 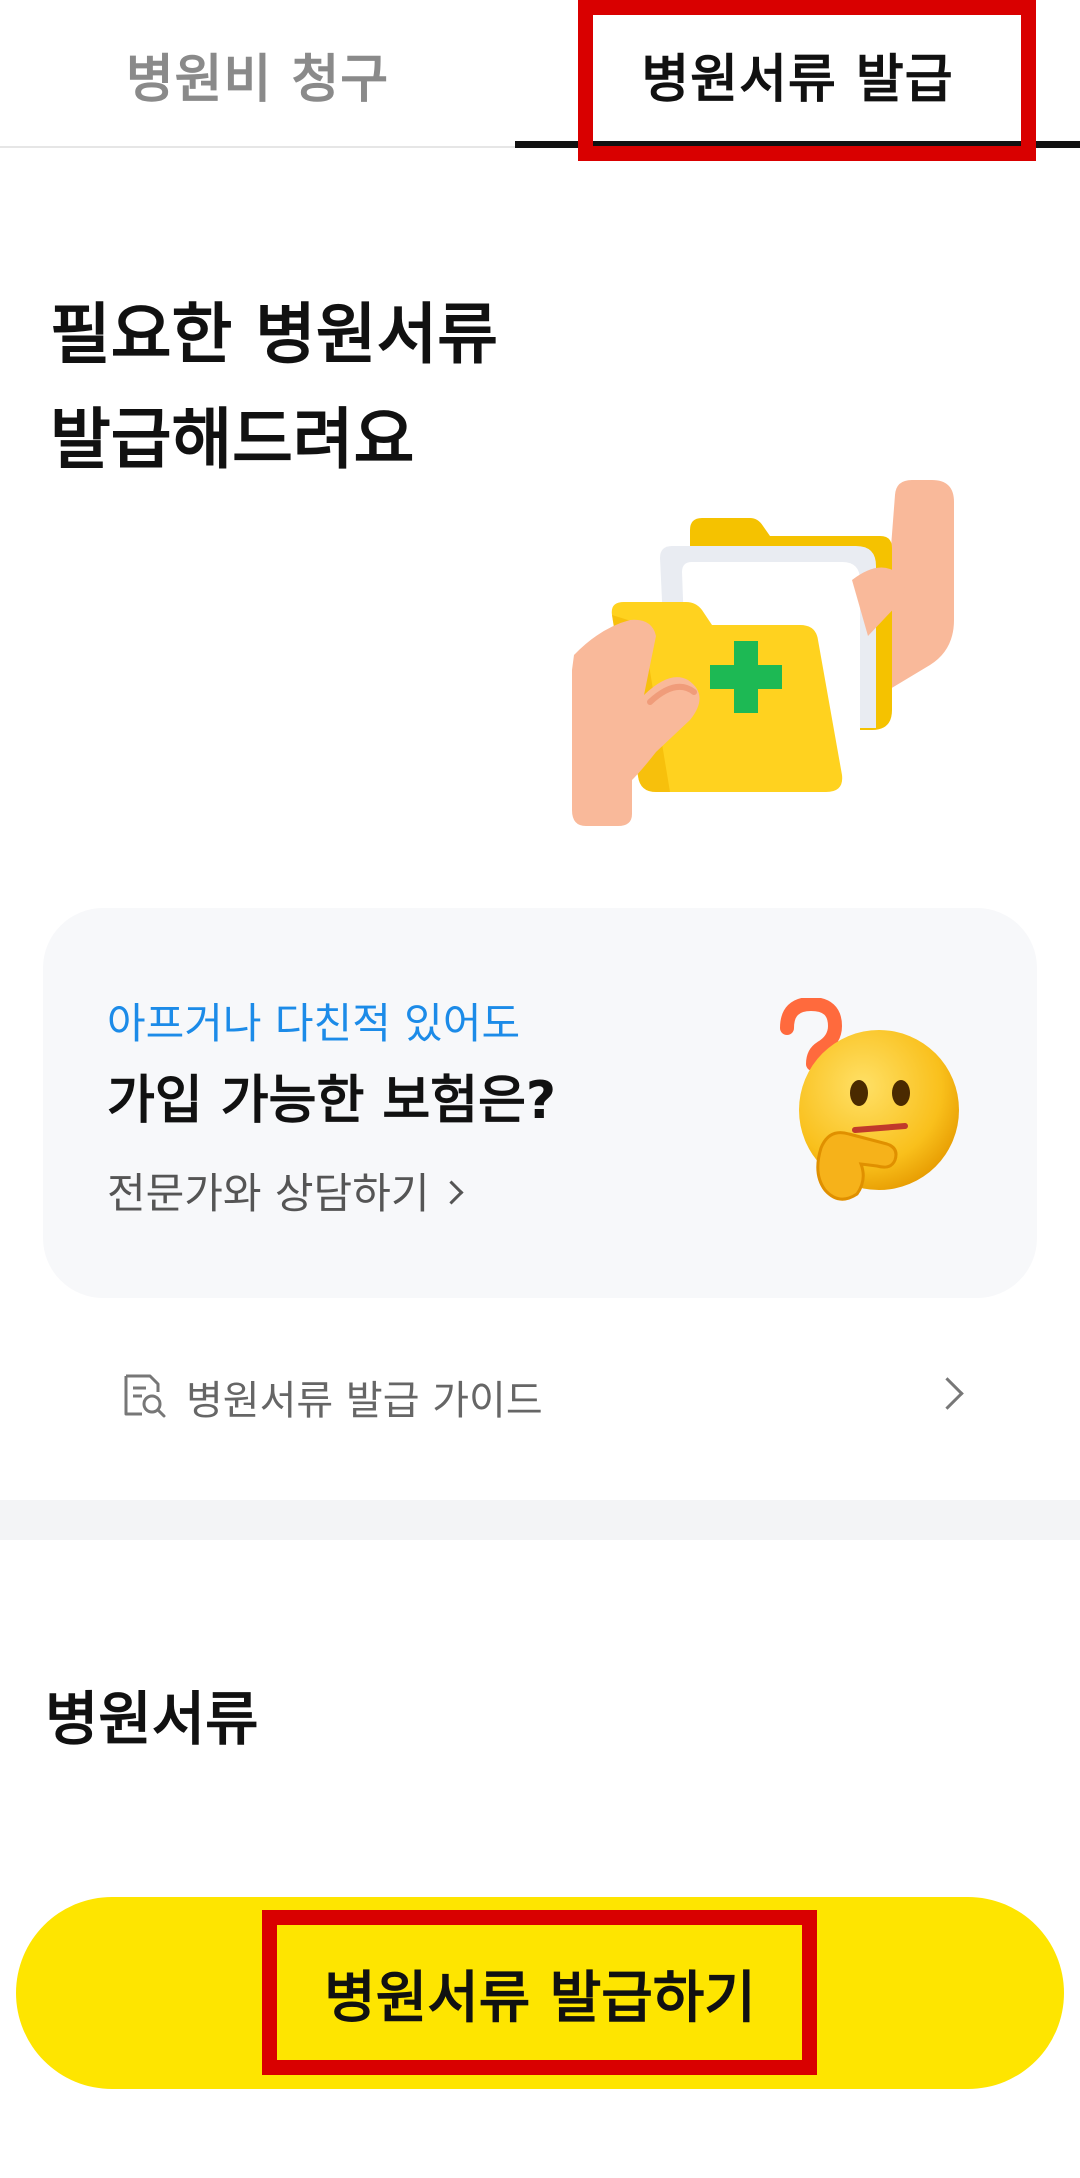 I want to click on promo-title: 가입 가능한 보험은?, so click(x=332, y=1101).